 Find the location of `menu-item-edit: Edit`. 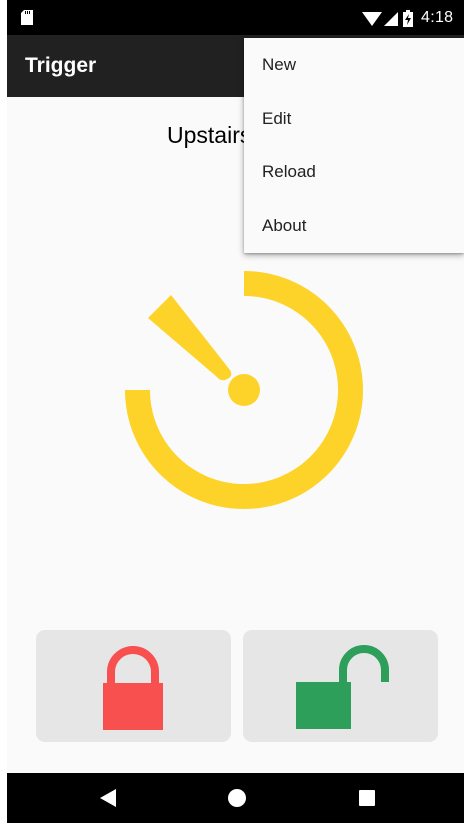

menu-item-edit: Edit is located at coordinates (354, 119).